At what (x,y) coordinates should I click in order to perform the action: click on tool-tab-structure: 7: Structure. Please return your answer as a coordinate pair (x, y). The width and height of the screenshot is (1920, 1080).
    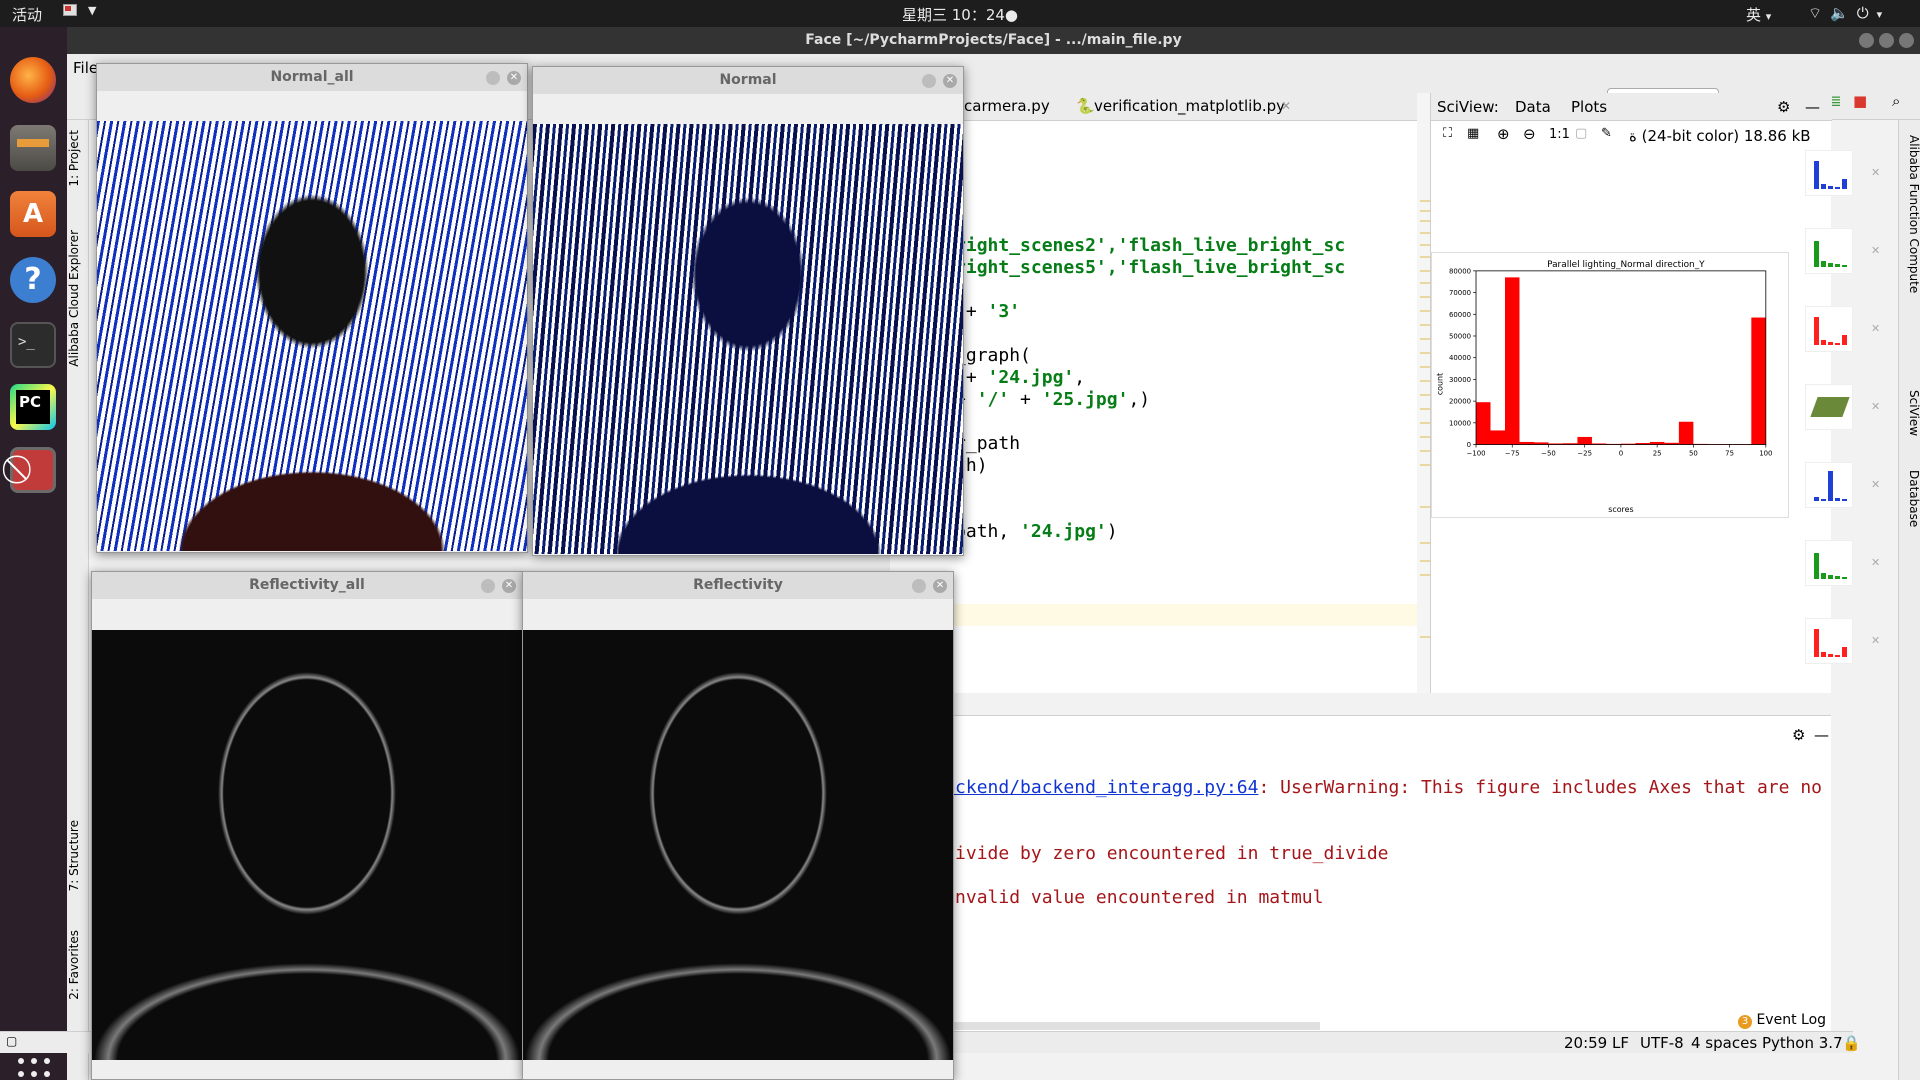
    Looking at the image, I should click on (78, 855).